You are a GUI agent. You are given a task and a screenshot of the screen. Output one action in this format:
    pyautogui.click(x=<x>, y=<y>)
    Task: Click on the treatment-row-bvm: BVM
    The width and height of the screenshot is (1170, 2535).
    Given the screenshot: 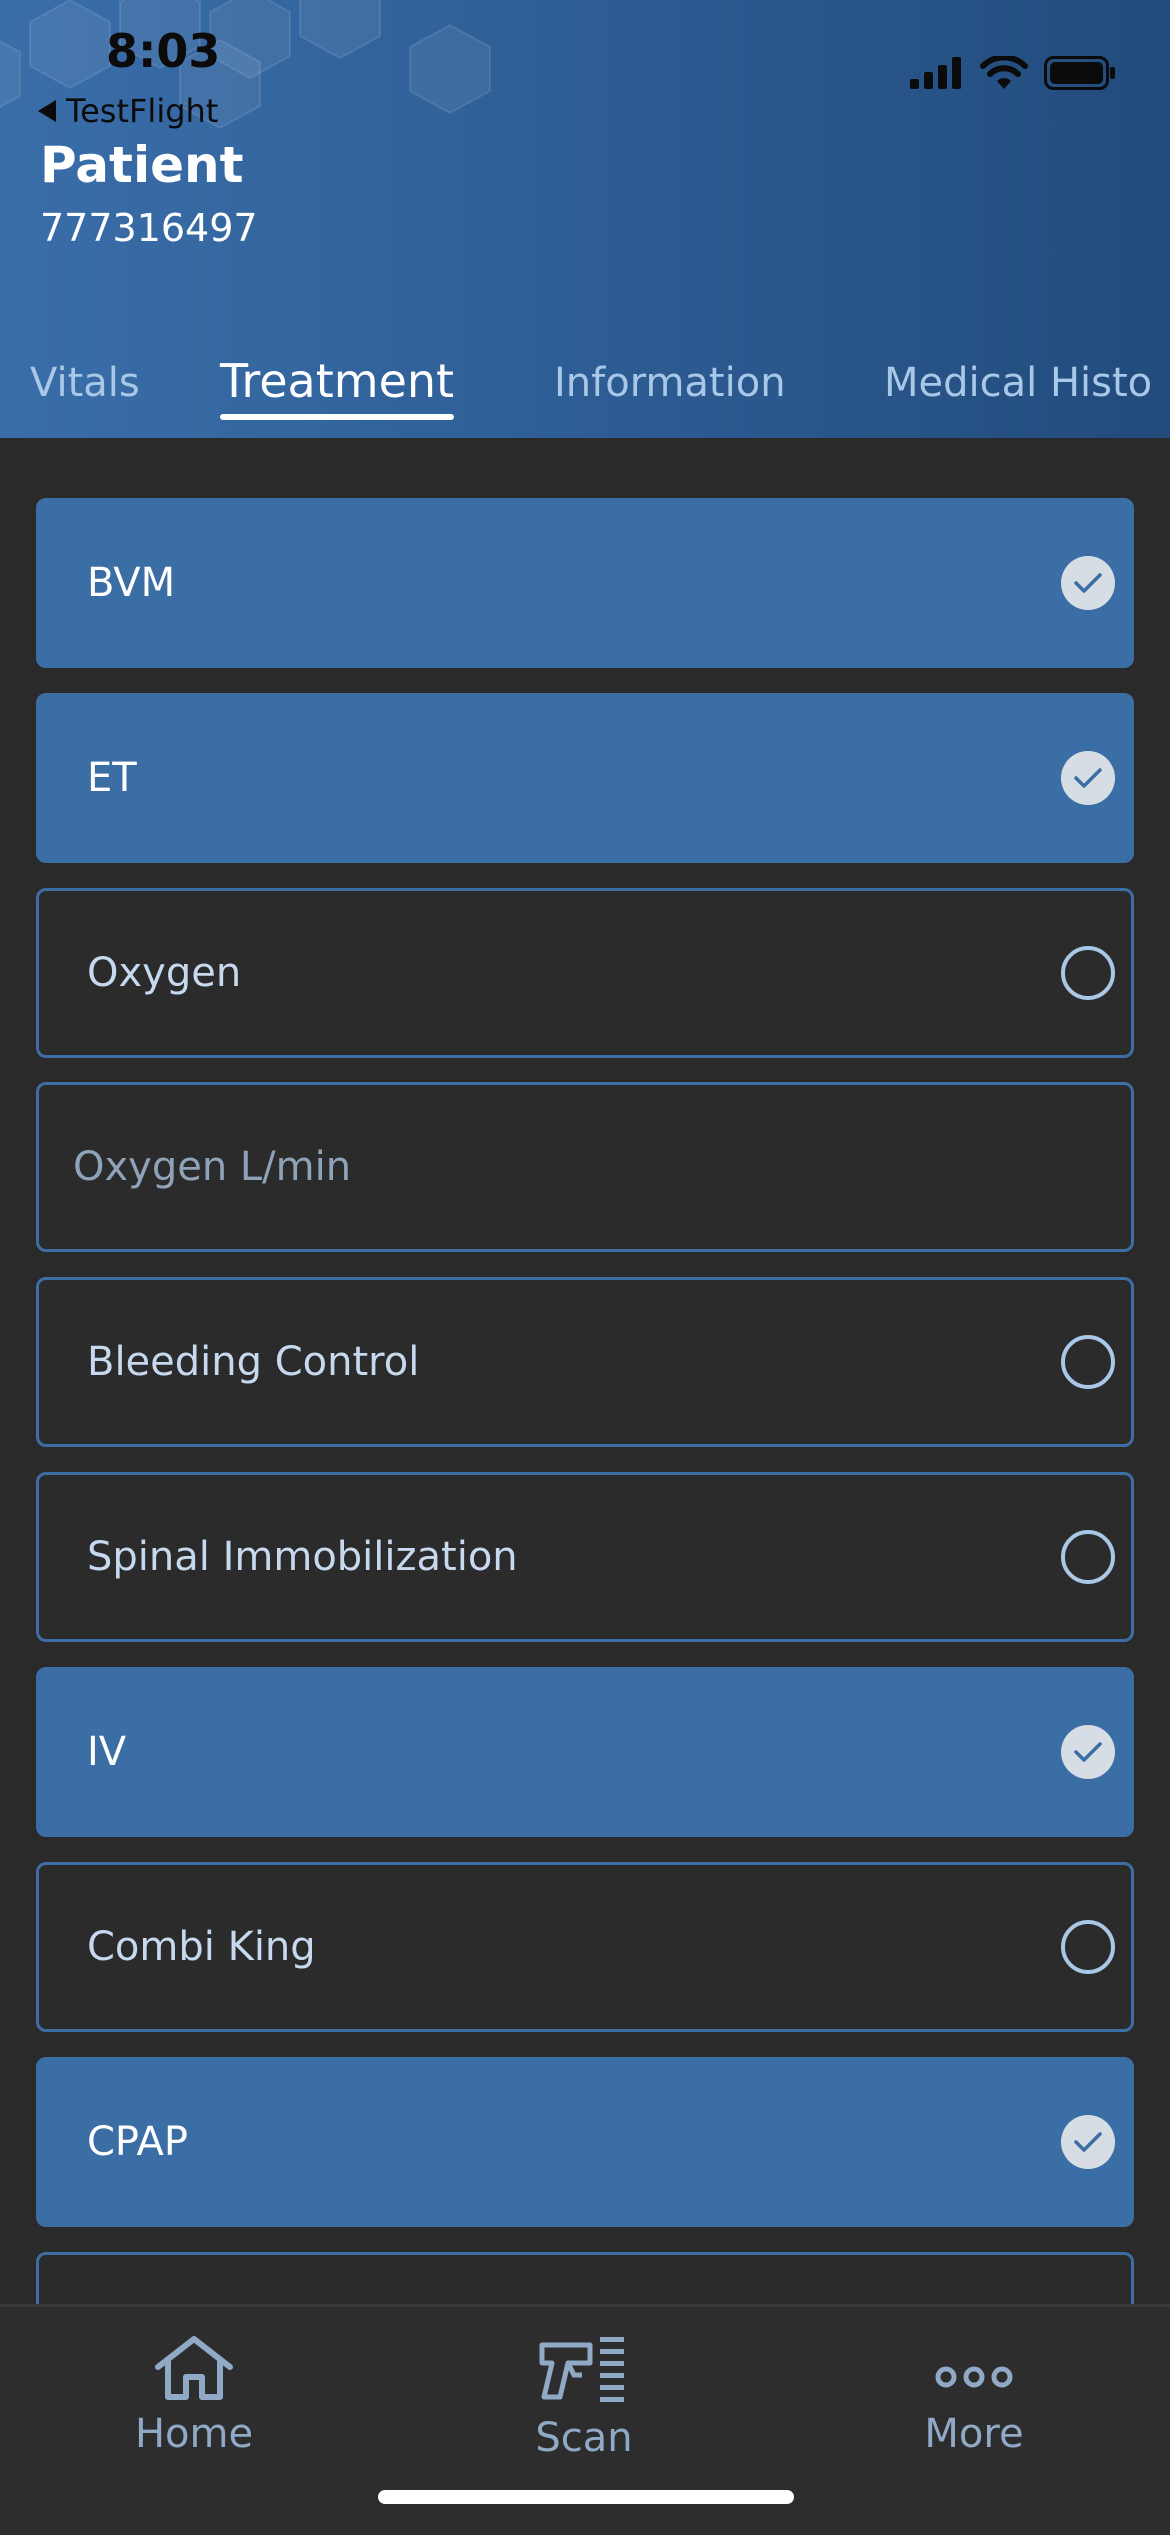 What is the action you would take?
    pyautogui.click(x=585, y=583)
    